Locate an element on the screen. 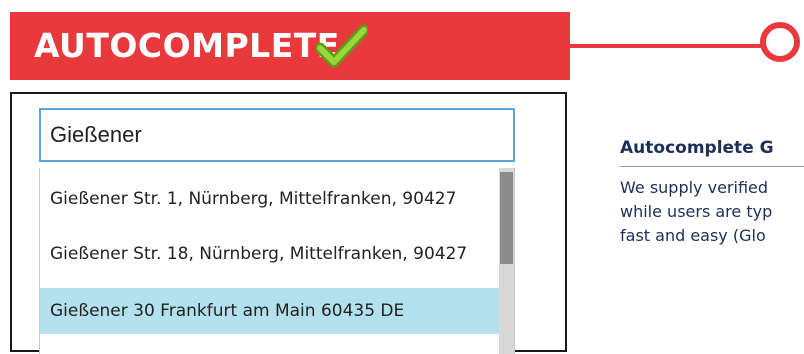  banner-title: AUTOCOMPLETE is located at coordinates (187, 45).